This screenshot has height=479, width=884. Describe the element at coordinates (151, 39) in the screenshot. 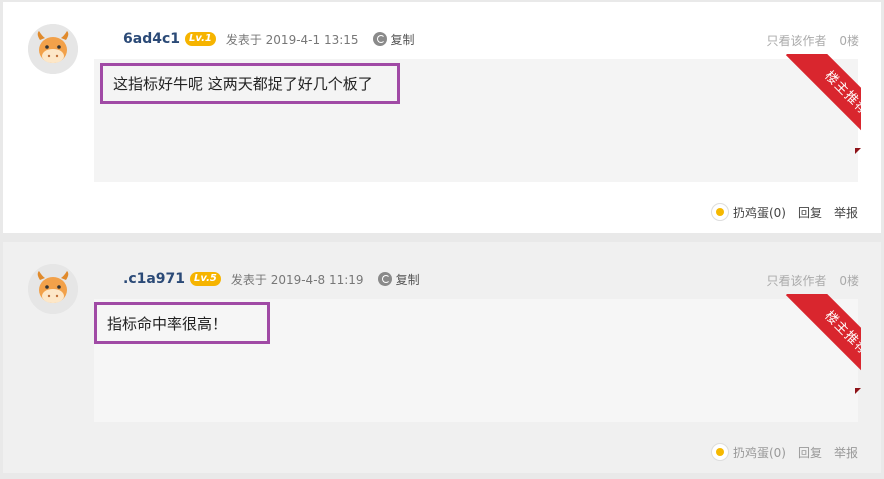

I see `username-link: 6ad4c1` at that location.